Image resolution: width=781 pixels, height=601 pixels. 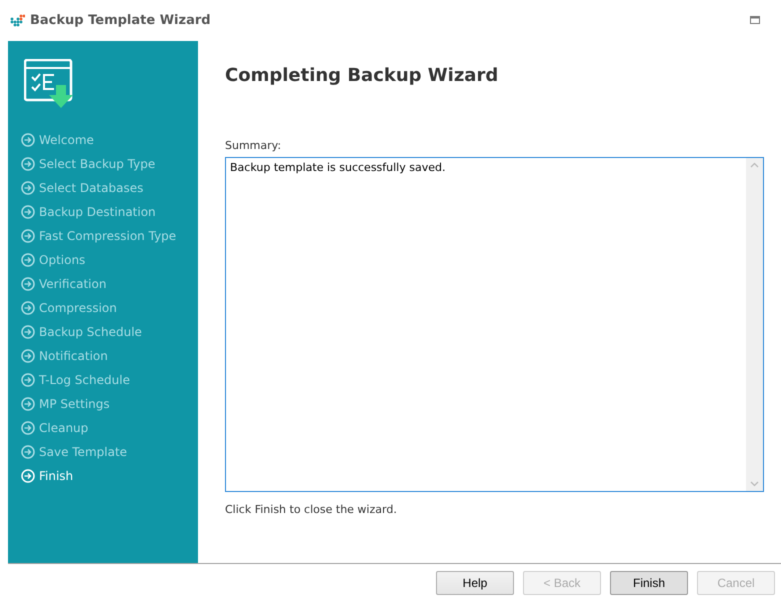 I want to click on wizard-step: MP Settings, so click(x=103, y=404).